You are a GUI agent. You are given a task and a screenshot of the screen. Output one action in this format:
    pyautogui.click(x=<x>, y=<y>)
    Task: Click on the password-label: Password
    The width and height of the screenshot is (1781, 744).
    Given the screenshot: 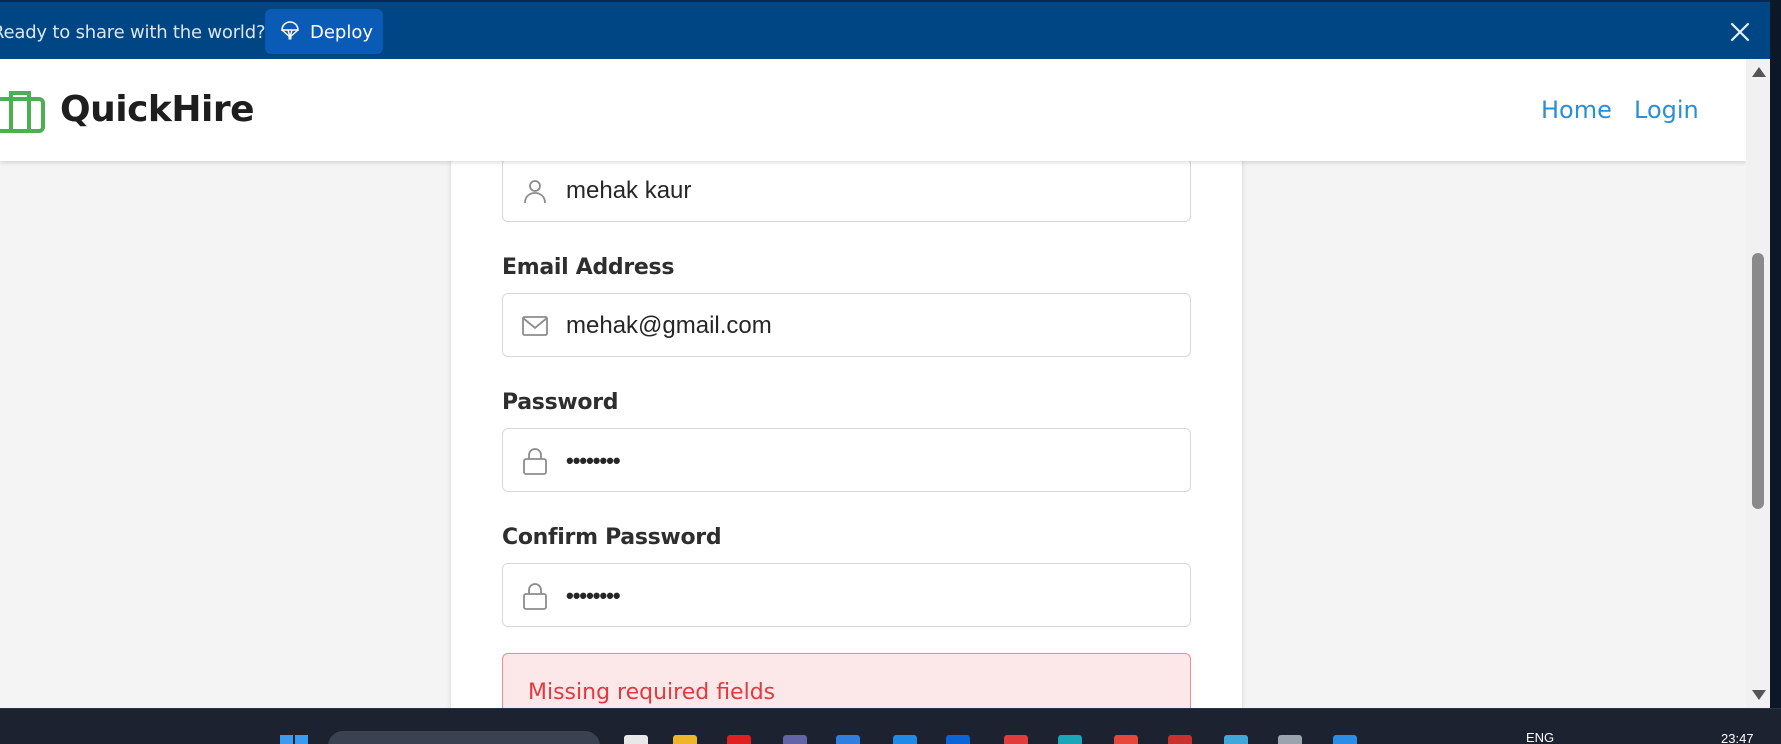 What is the action you would take?
    pyautogui.click(x=560, y=402)
    